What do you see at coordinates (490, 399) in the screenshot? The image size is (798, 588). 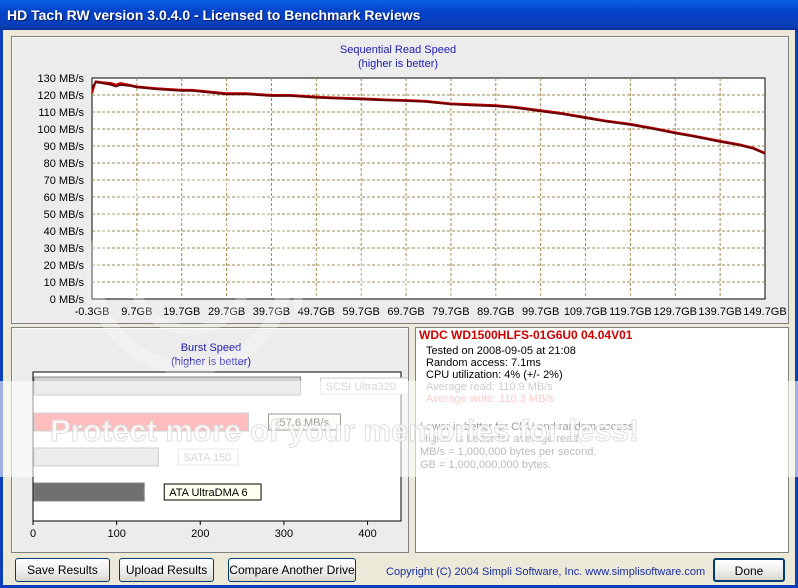 I see `average-write: Average write: 110.3 MB/s` at bounding box center [490, 399].